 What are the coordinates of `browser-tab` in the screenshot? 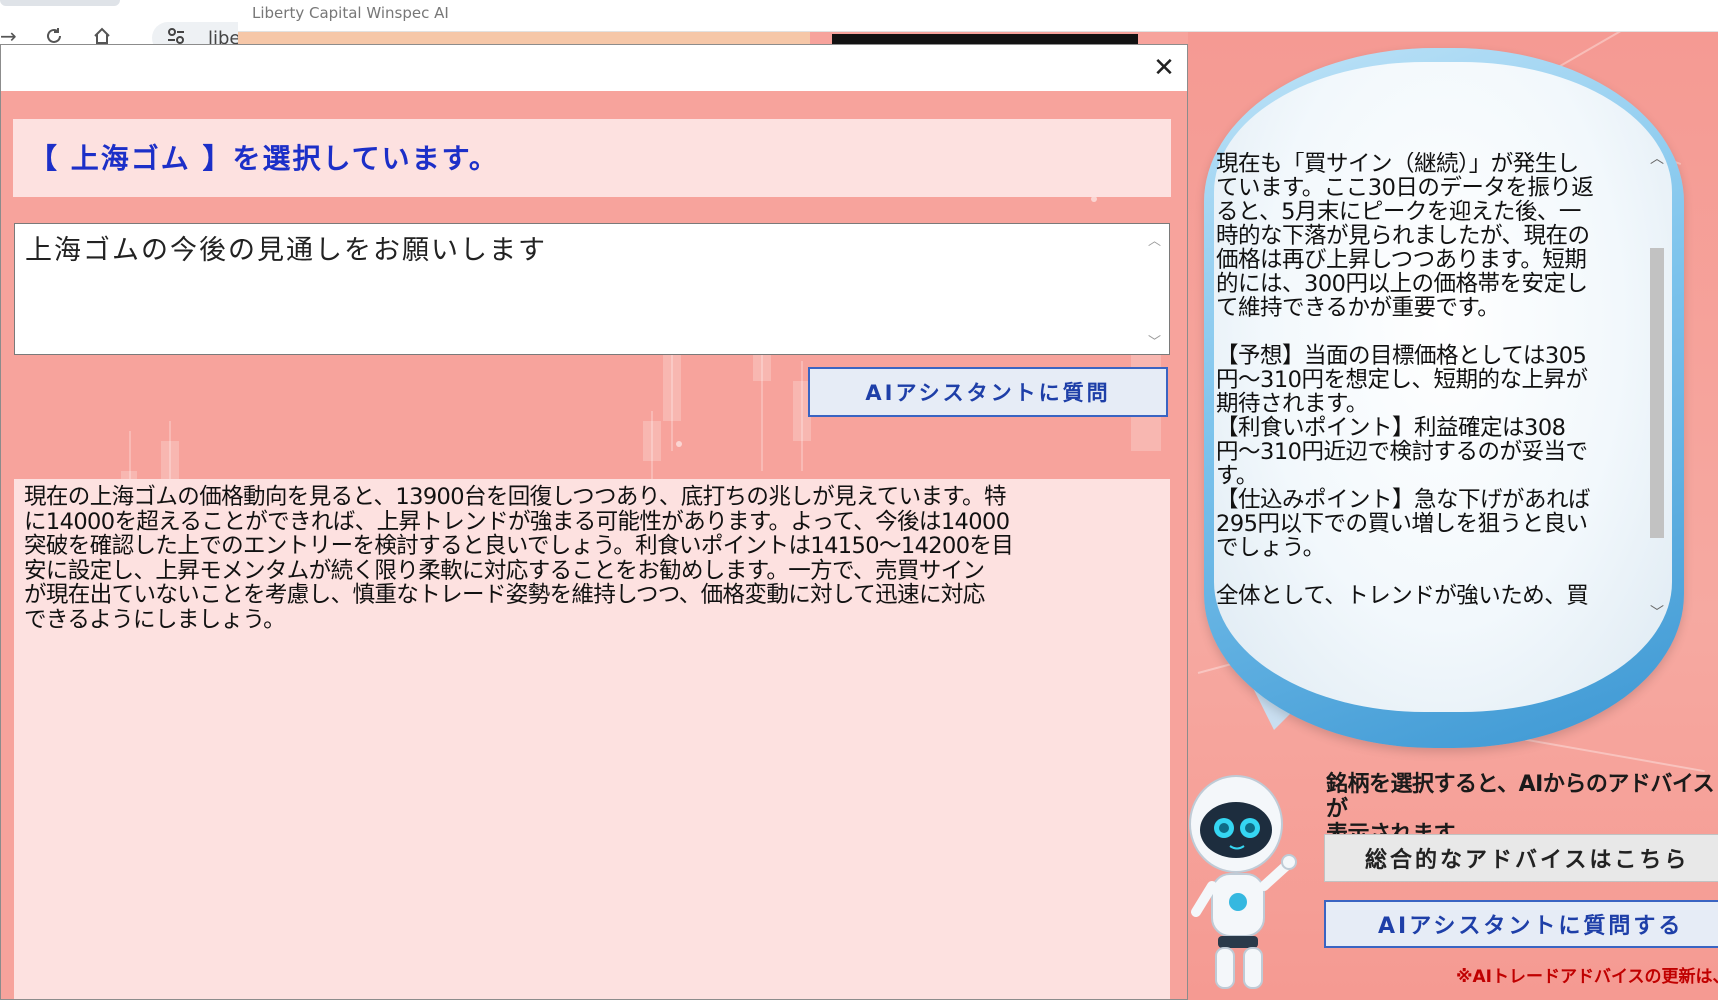 It's located at (60, 3).